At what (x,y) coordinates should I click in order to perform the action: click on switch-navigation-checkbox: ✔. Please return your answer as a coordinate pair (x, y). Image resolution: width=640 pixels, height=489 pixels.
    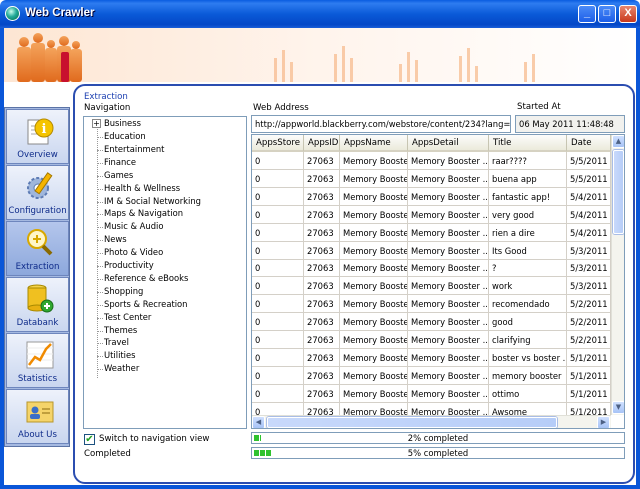
    Looking at the image, I should click on (89, 439).